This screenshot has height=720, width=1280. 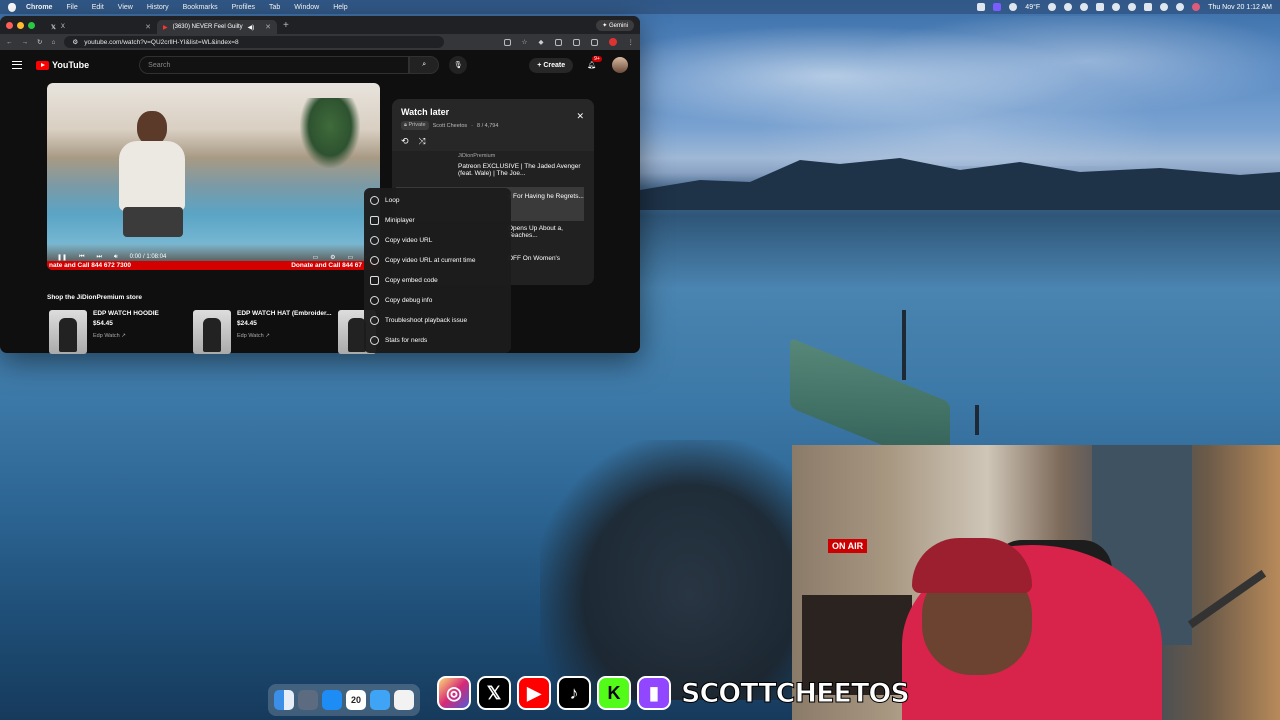 What do you see at coordinates (1013, 7) in the screenshot?
I see `weather-icon` at bounding box center [1013, 7].